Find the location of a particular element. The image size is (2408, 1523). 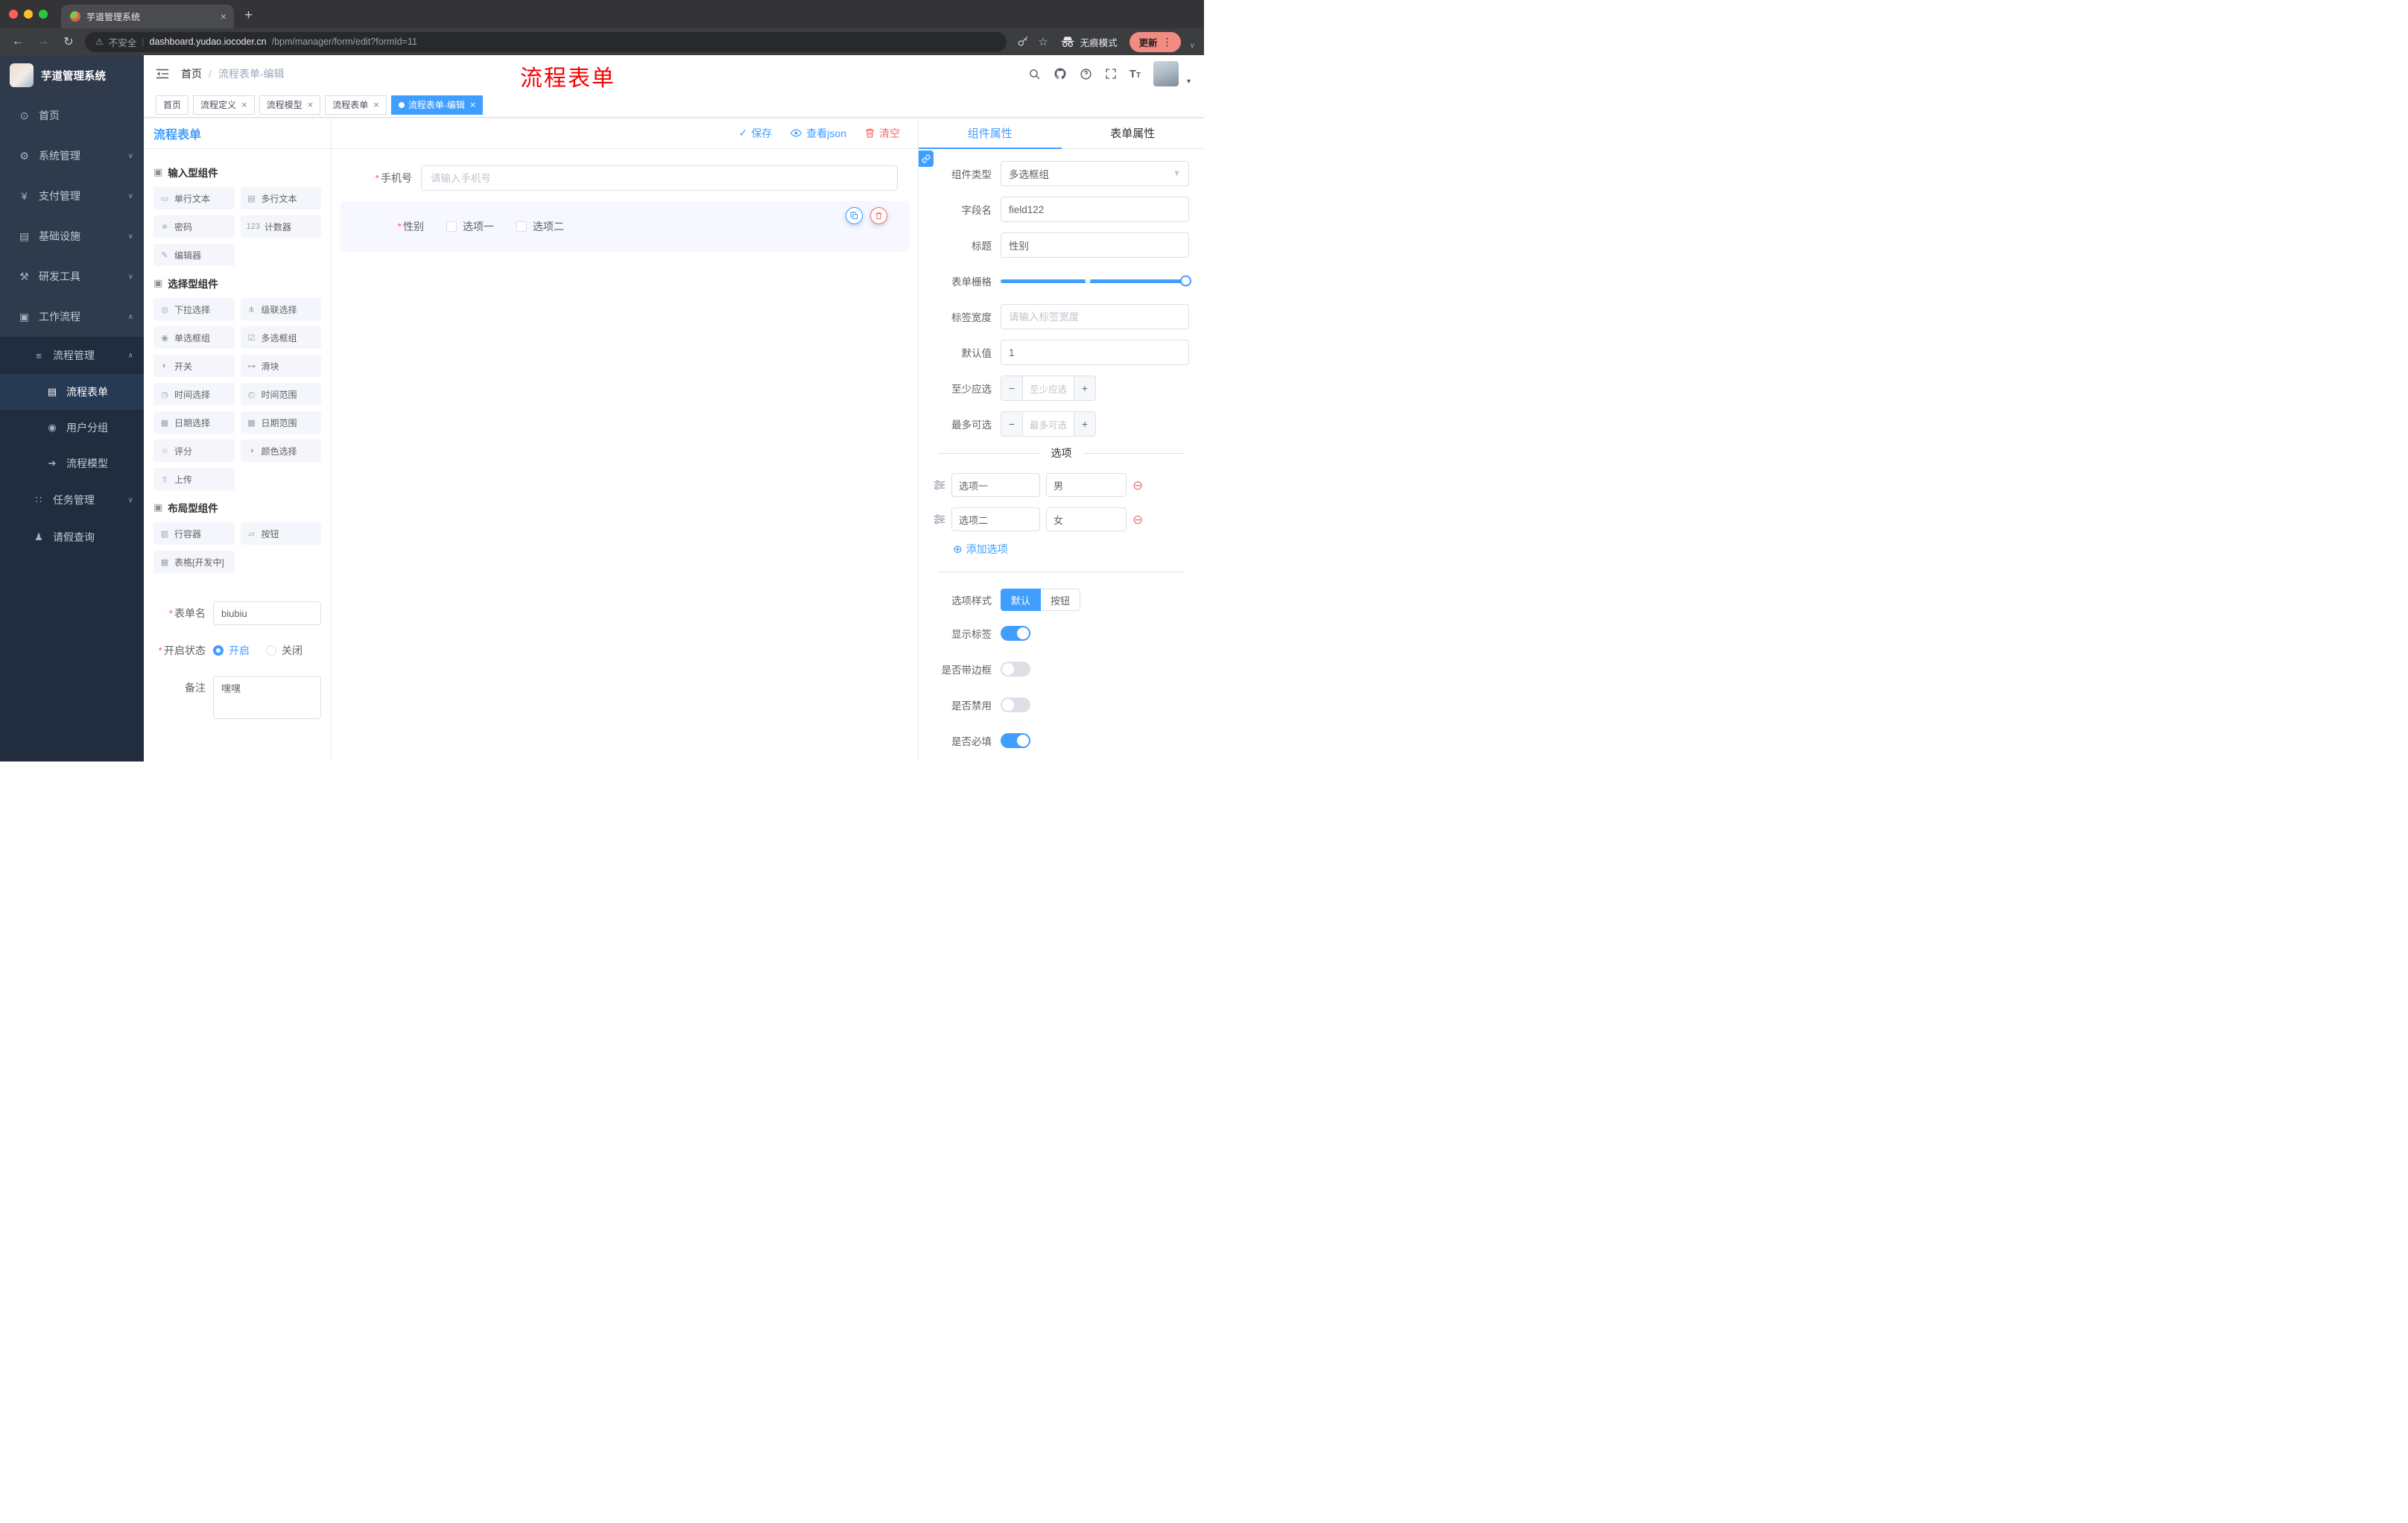

back-button: ← is located at coordinates (18, 41).